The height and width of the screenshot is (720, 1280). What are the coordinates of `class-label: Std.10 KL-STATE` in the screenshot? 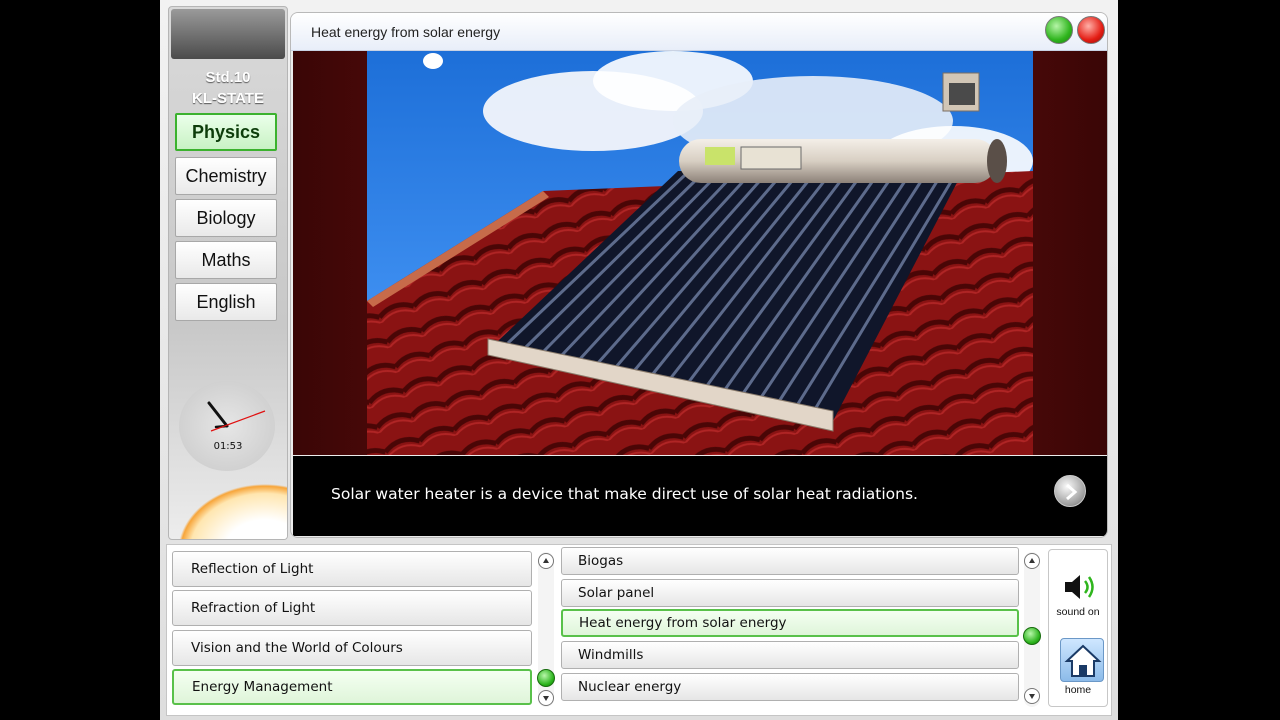 It's located at (228, 88).